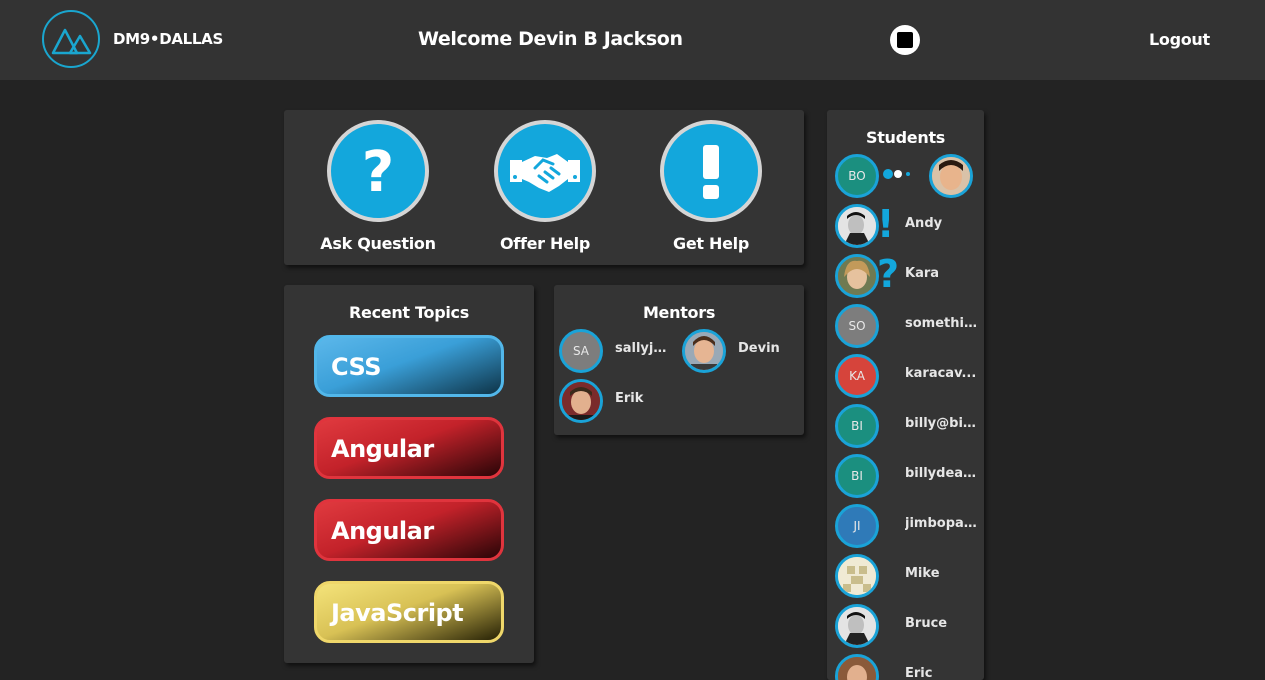 The width and height of the screenshot is (1265, 680). Describe the element at coordinates (711, 171) in the screenshot. I see `exclamation-icon` at that location.